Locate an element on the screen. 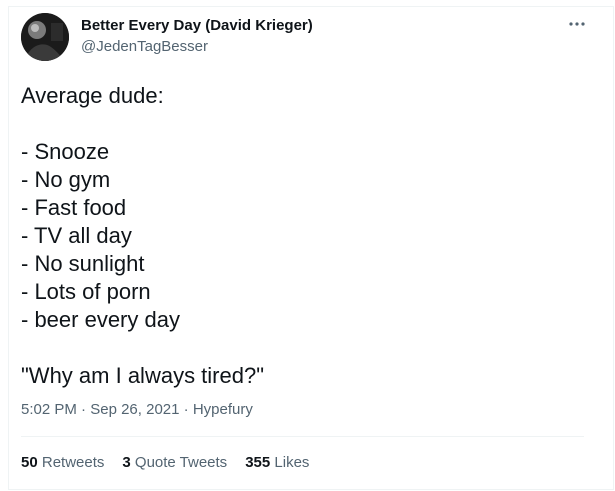 The width and height of the screenshot is (615, 491). more-options-button is located at coordinates (577, 24).